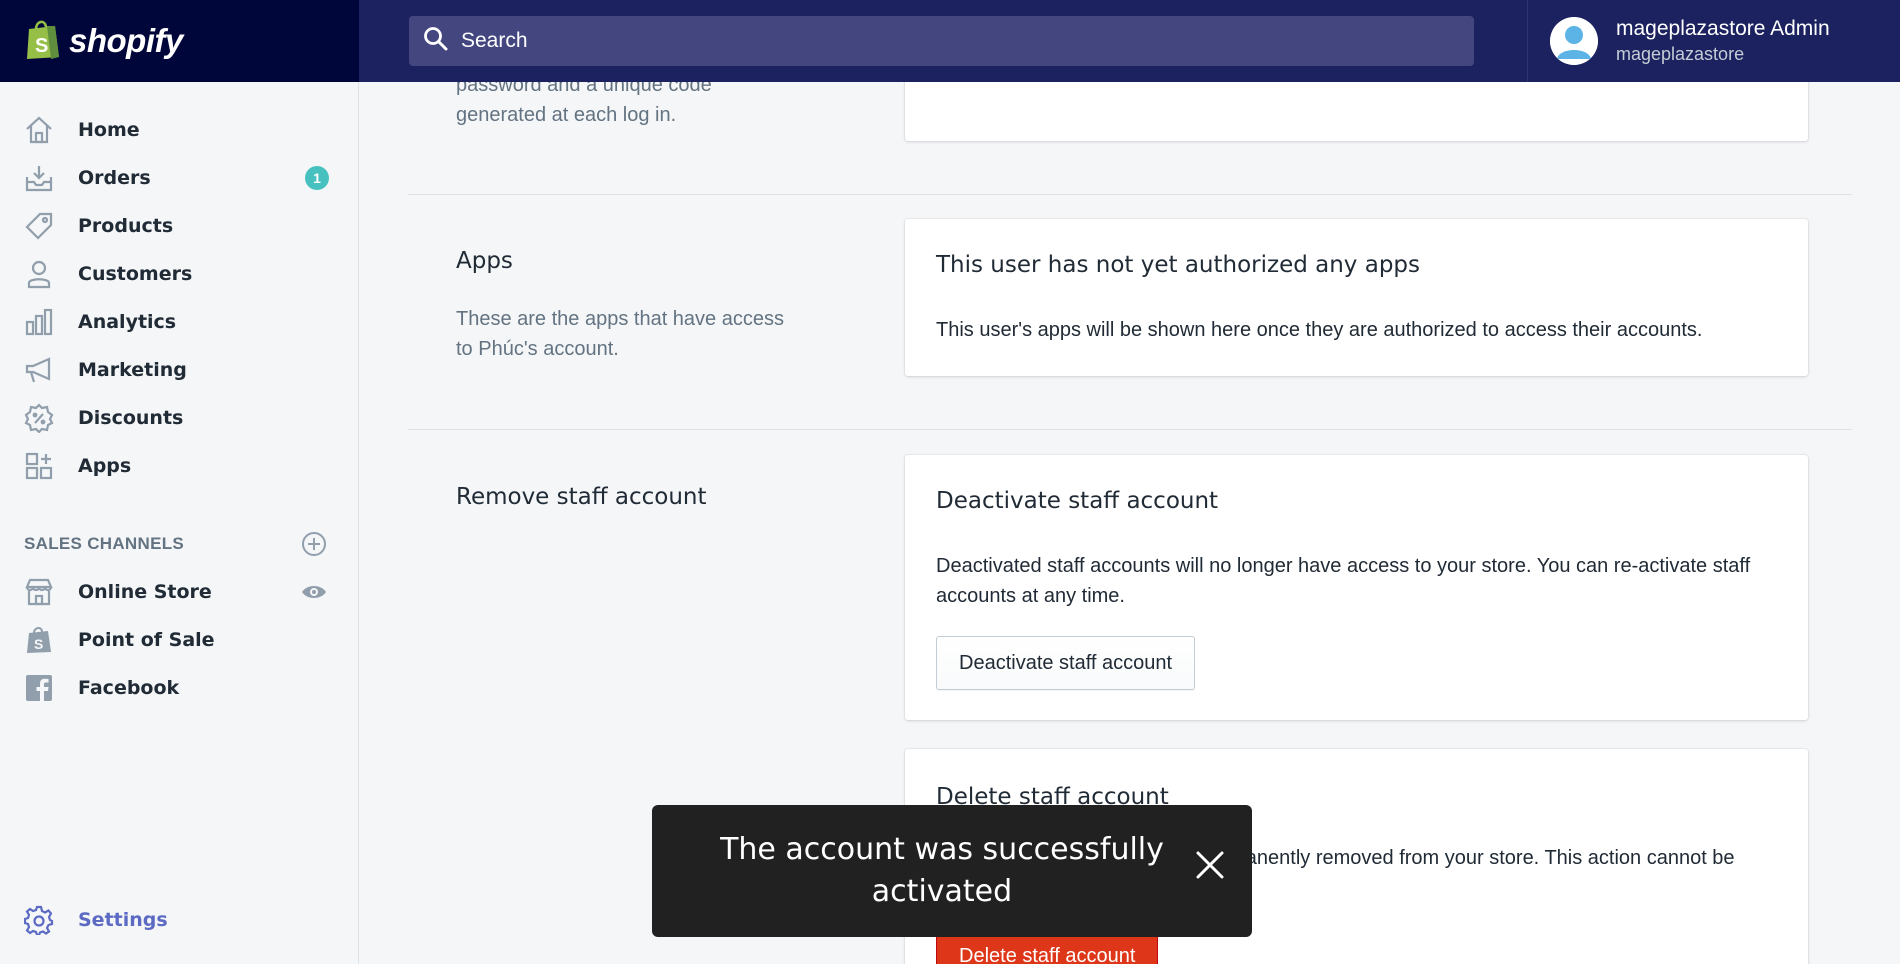  What do you see at coordinates (179, 920) in the screenshot?
I see `sidebar-item-settings: Settings` at bounding box center [179, 920].